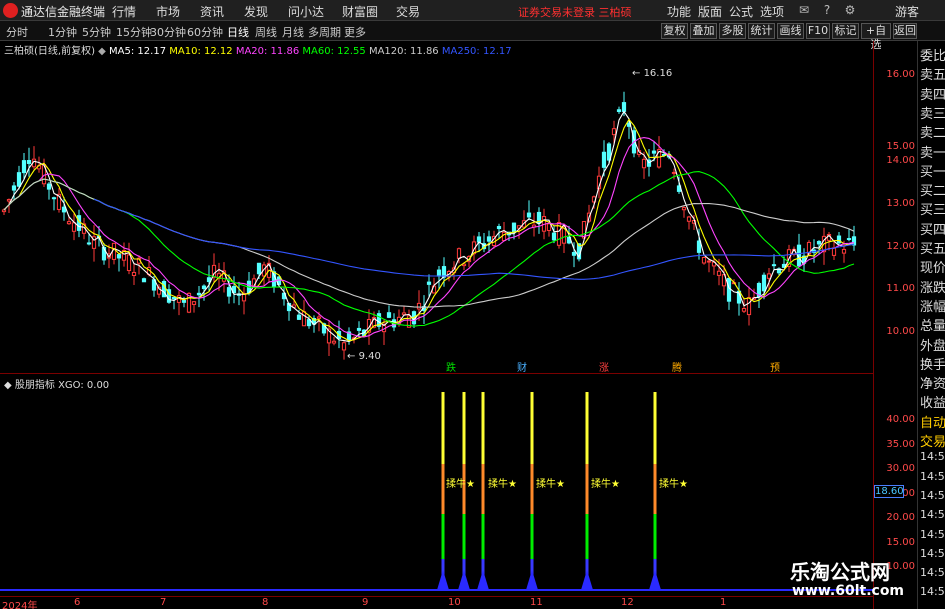  I want to click on date-axis: 2024年 6 7 8 9 10 11 12 1, so click(436, 602).